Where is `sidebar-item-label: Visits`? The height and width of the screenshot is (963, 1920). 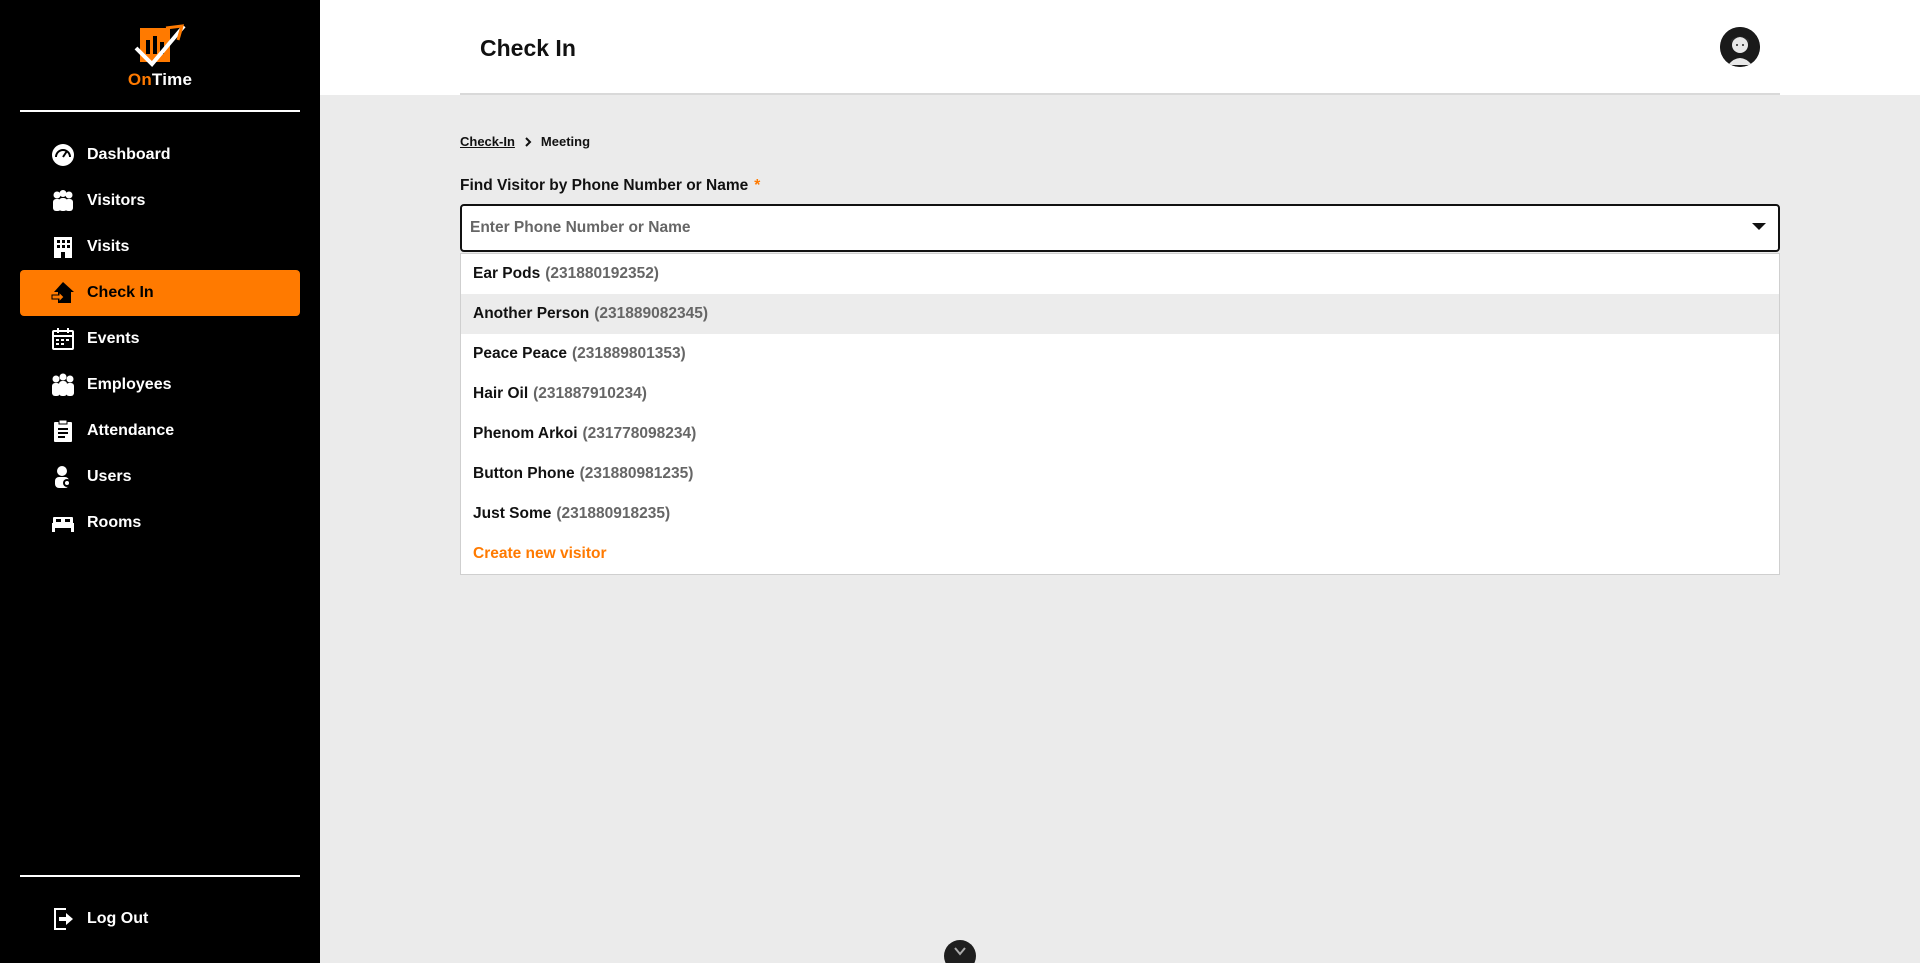 sidebar-item-label: Visits is located at coordinates (108, 246).